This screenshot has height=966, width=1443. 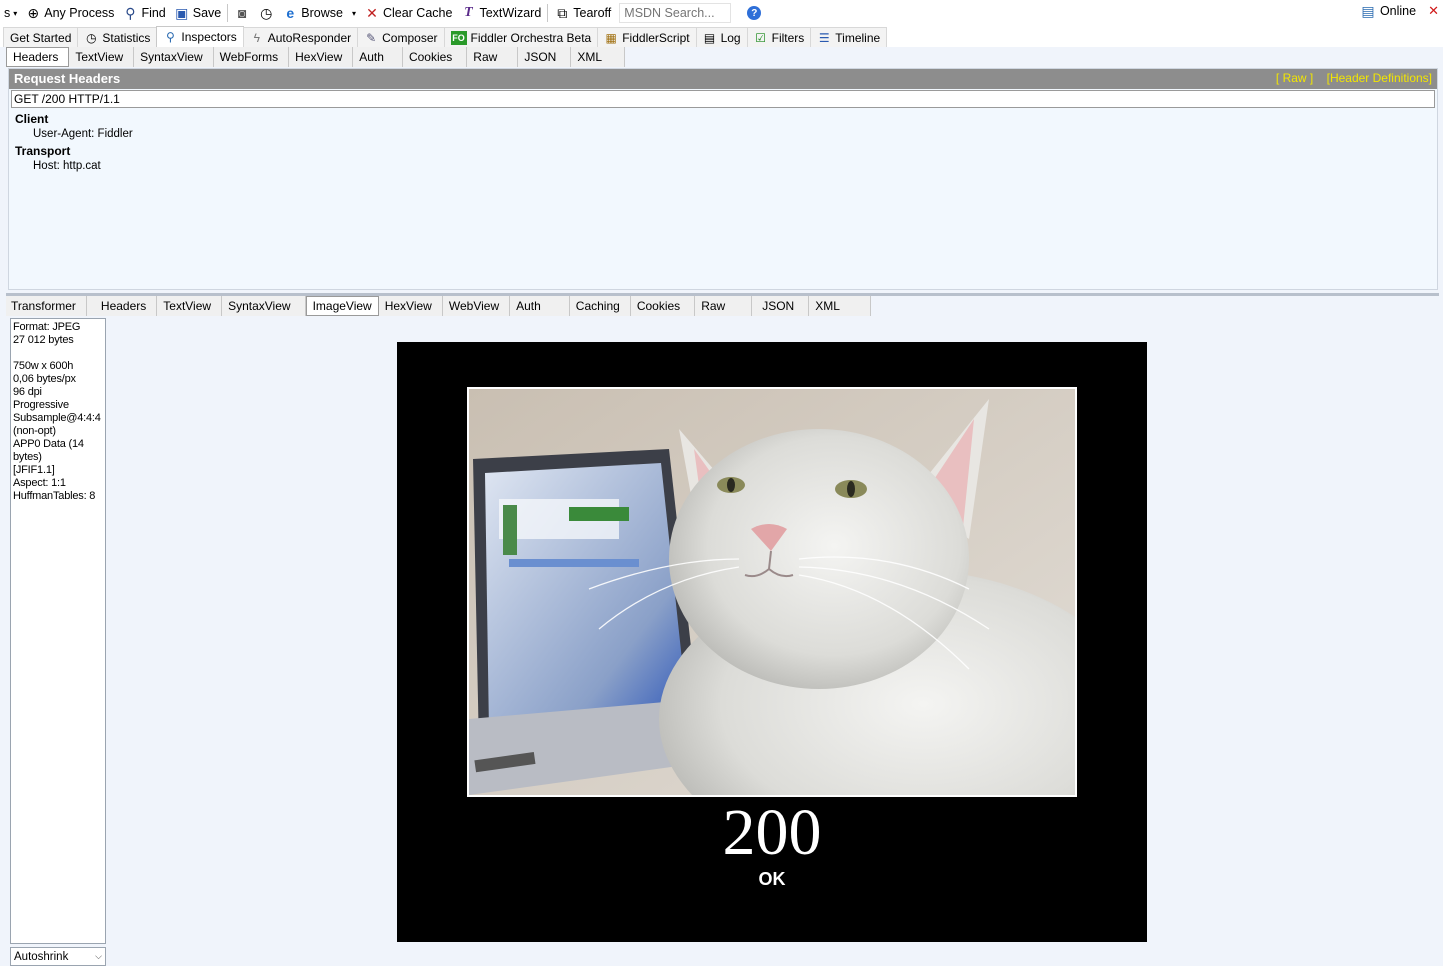 What do you see at coordinates (521, 37) in the screenshot?
I see `tab-fiddler-orchestra: FO Fiddler Orchestra Beta` at bounding box center [521, 37].